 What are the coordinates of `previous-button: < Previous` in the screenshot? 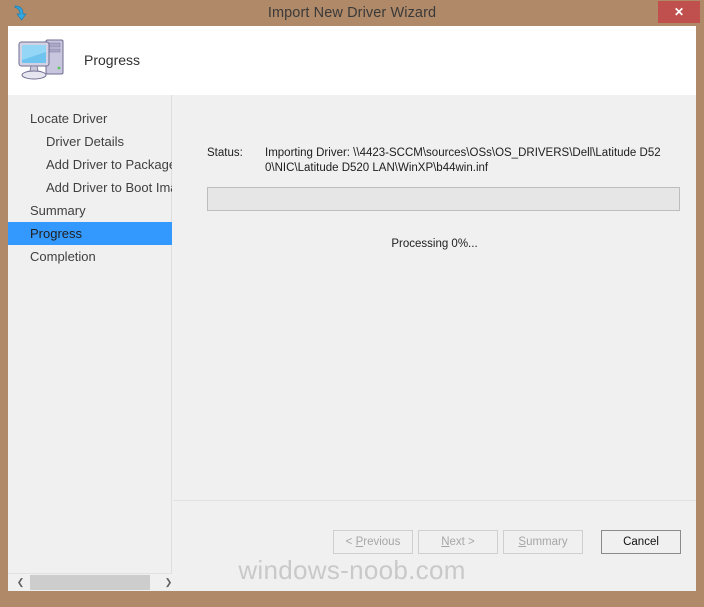 It's located at (373, 542).